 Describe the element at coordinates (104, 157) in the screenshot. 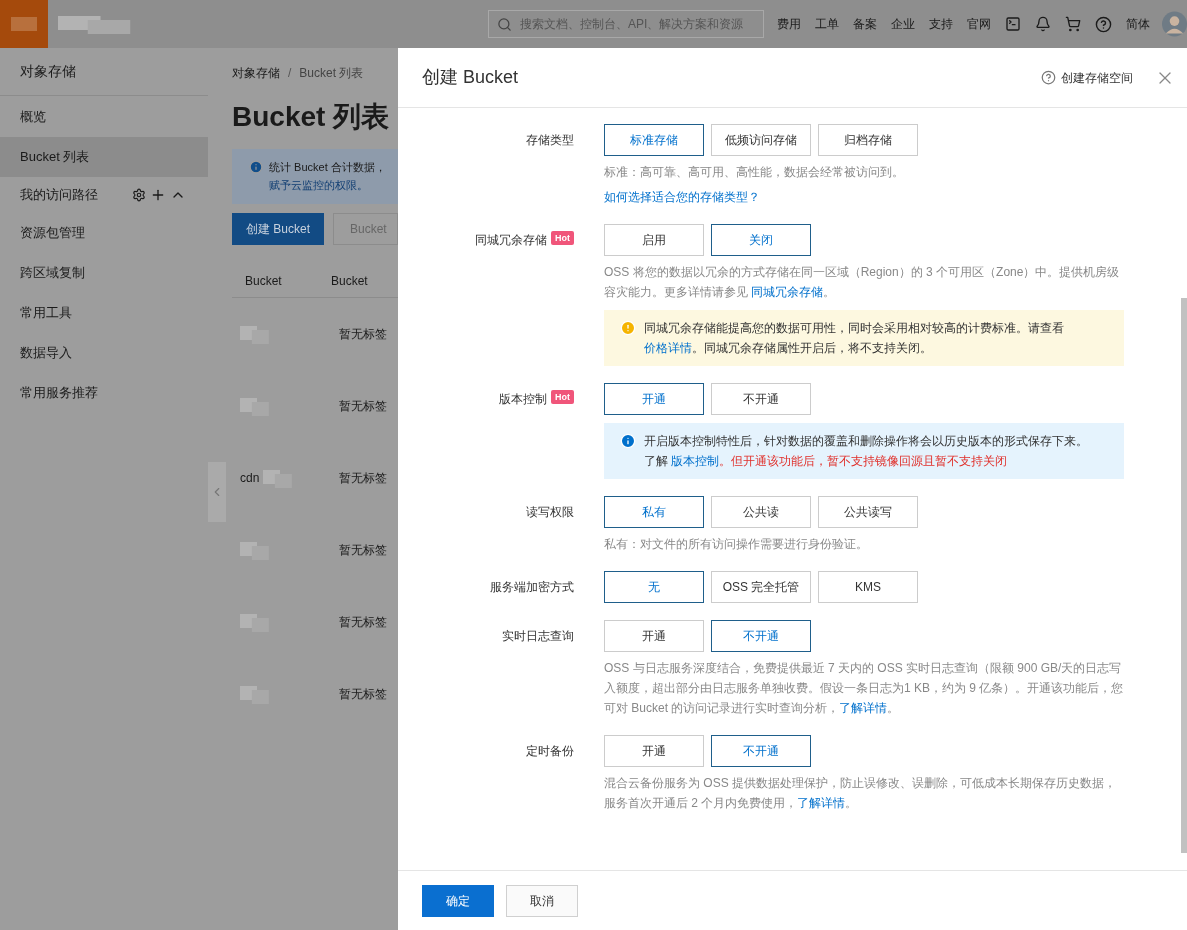

I see `sidebar-item: Bucket 列表` at that location.